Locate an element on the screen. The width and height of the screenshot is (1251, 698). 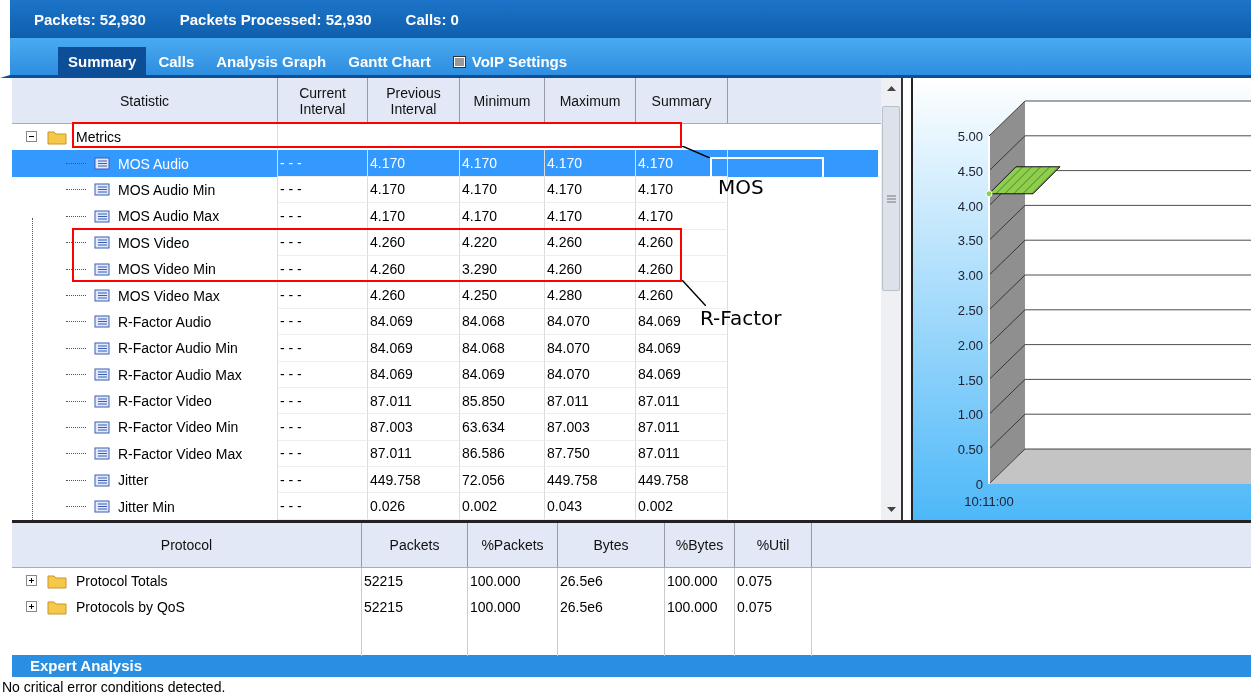
column-header: Protocol is located at coordinates (187, 545).